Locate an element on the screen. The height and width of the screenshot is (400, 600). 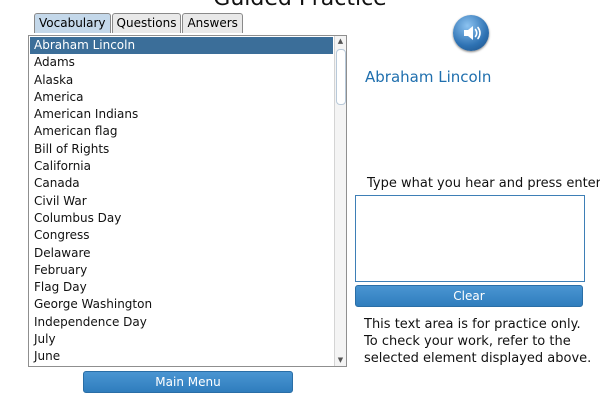
selected-word-display: Abraham Lincoln is located at coordinates (428, 77).